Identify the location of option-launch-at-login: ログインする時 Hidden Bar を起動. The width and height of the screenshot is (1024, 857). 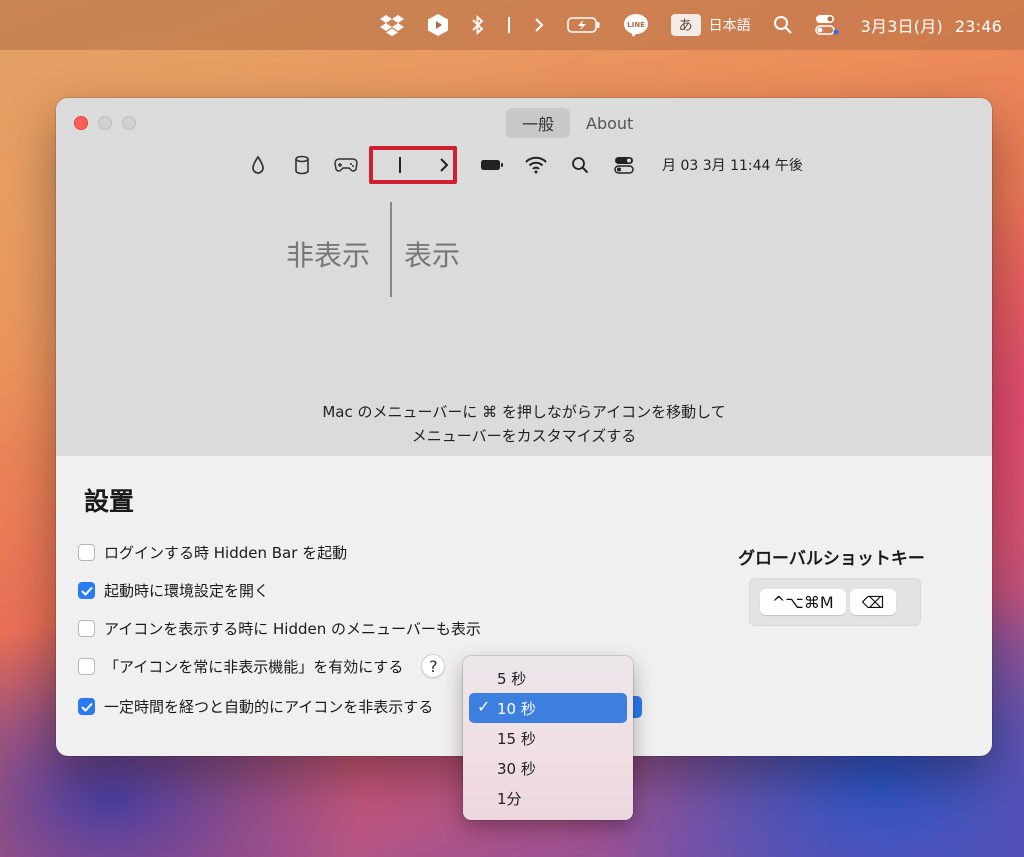
(212, 552).